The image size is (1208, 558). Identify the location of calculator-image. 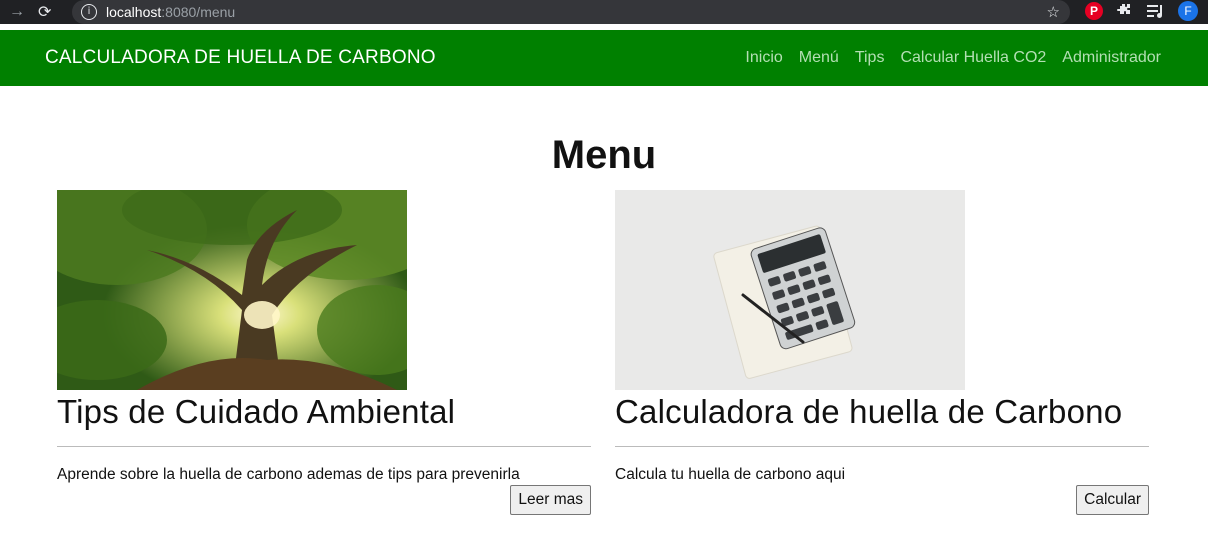
(790, 290).